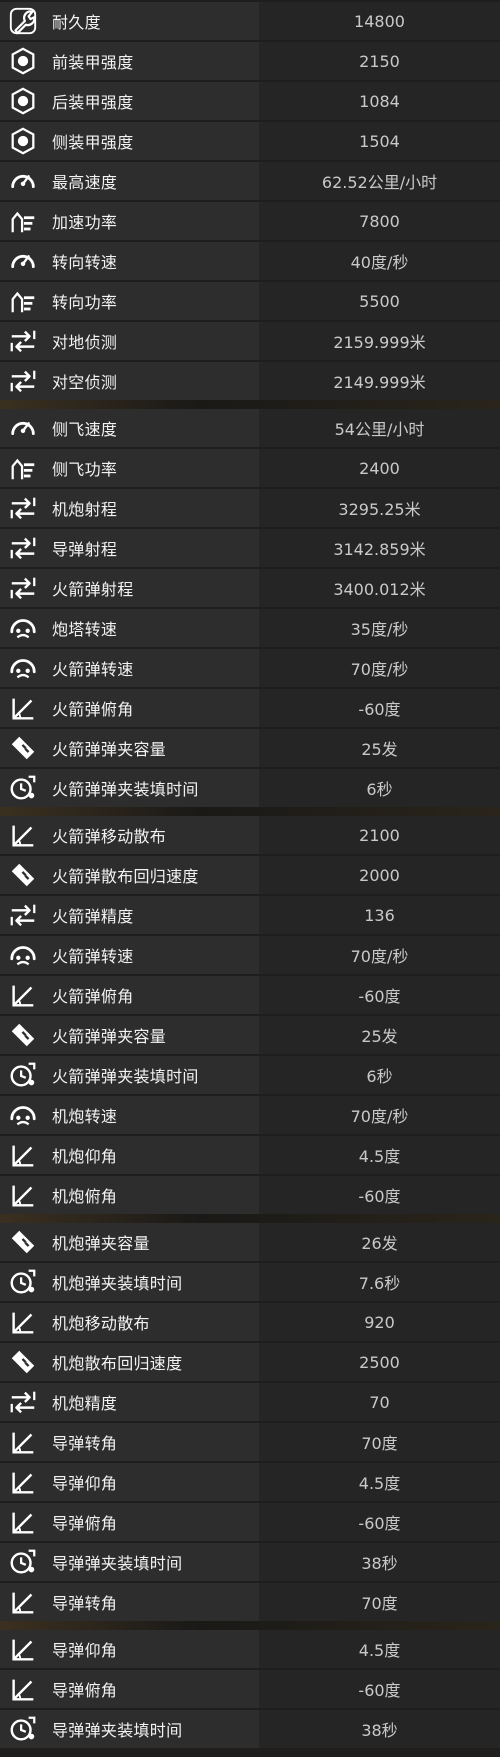 Image resolution: width=500 pixels, height=1757 pixels. I want to click on stat-value: 136, so click(379, 915).